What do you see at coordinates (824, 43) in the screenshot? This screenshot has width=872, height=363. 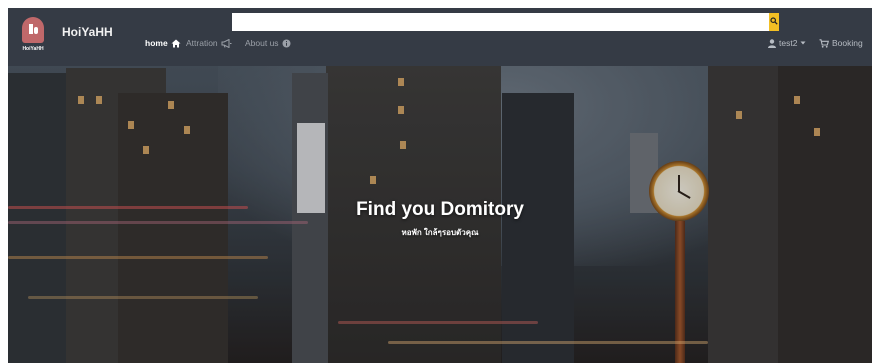 I see `cart-icon` at bounding box center [824, 43].